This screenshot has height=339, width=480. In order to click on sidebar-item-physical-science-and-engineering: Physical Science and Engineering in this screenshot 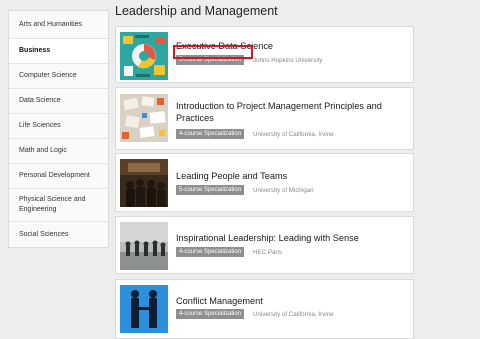, I will do `click(58, 205)`.